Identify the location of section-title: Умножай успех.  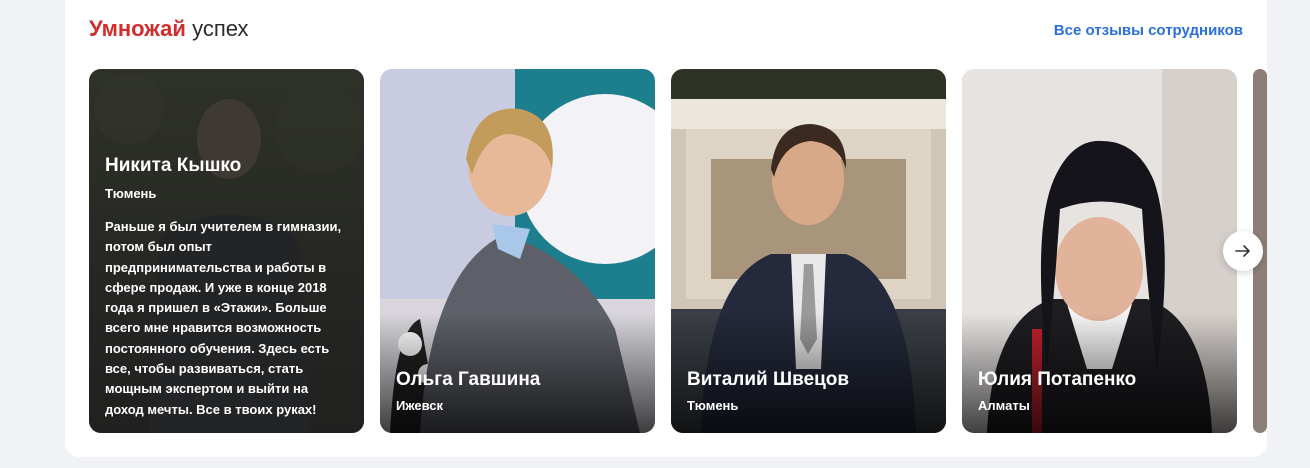
(168, 29).